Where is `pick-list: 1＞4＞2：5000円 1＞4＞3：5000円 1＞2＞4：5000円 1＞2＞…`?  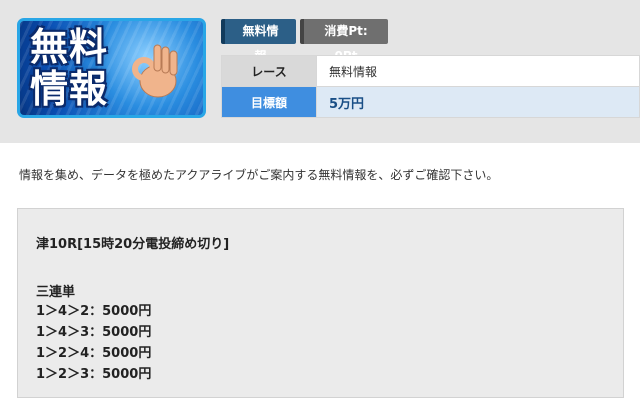 pick-list: 1＞4＞2：5000円 1＞4＞3：5000円 1＞2＞4：5000円 1＞2＞… is located at coordinates (93, 343).